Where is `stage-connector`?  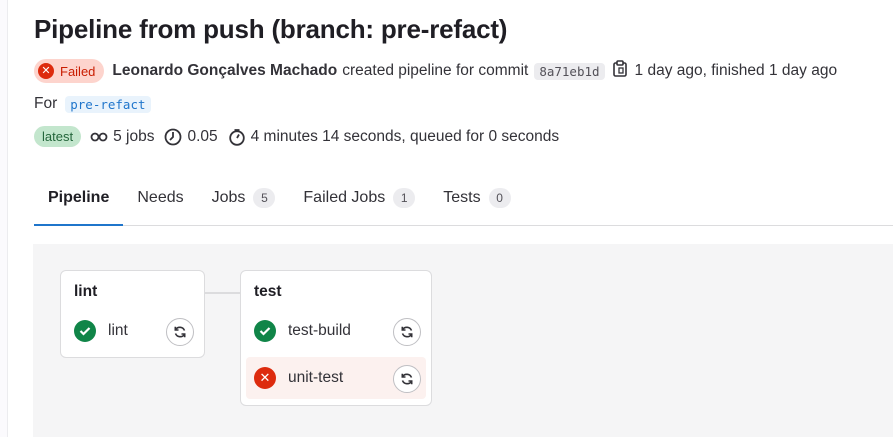
stage-connector is located at coordinates (222, 293).